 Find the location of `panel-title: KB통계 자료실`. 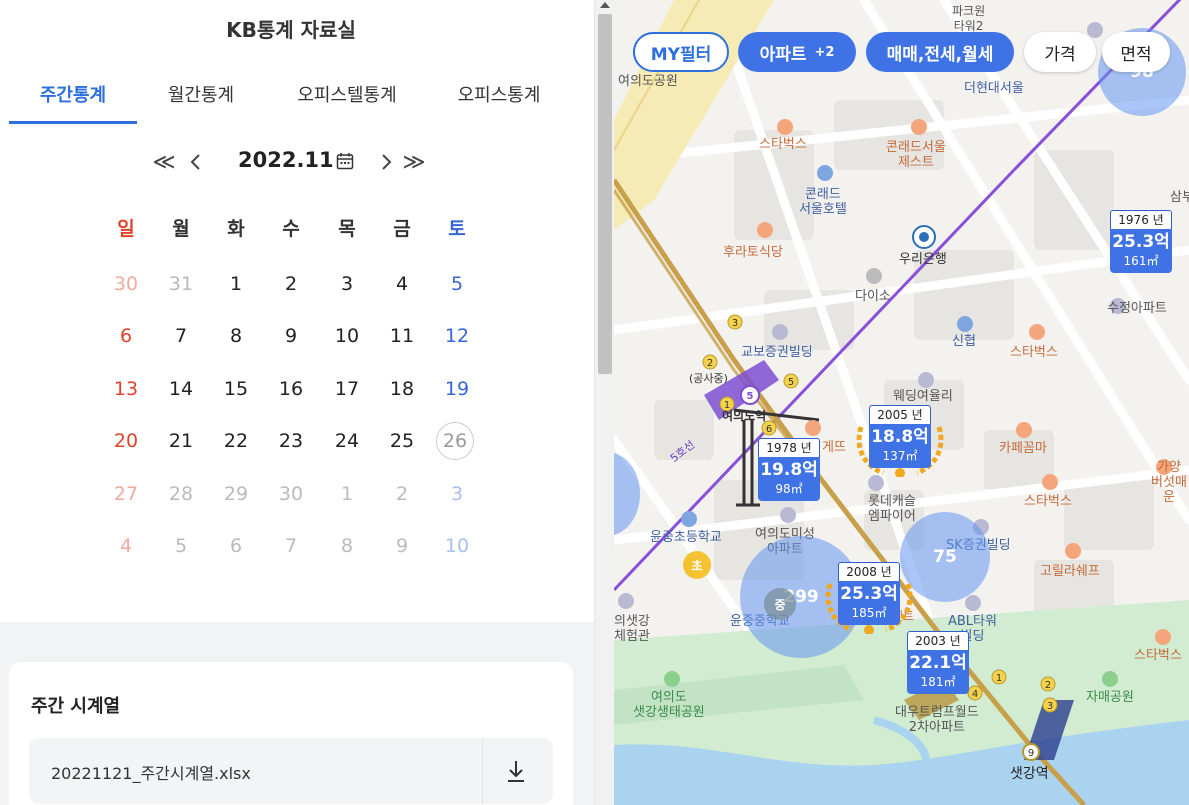

panel-title: KB통계 자료실 is located at coordinates (291, 30).